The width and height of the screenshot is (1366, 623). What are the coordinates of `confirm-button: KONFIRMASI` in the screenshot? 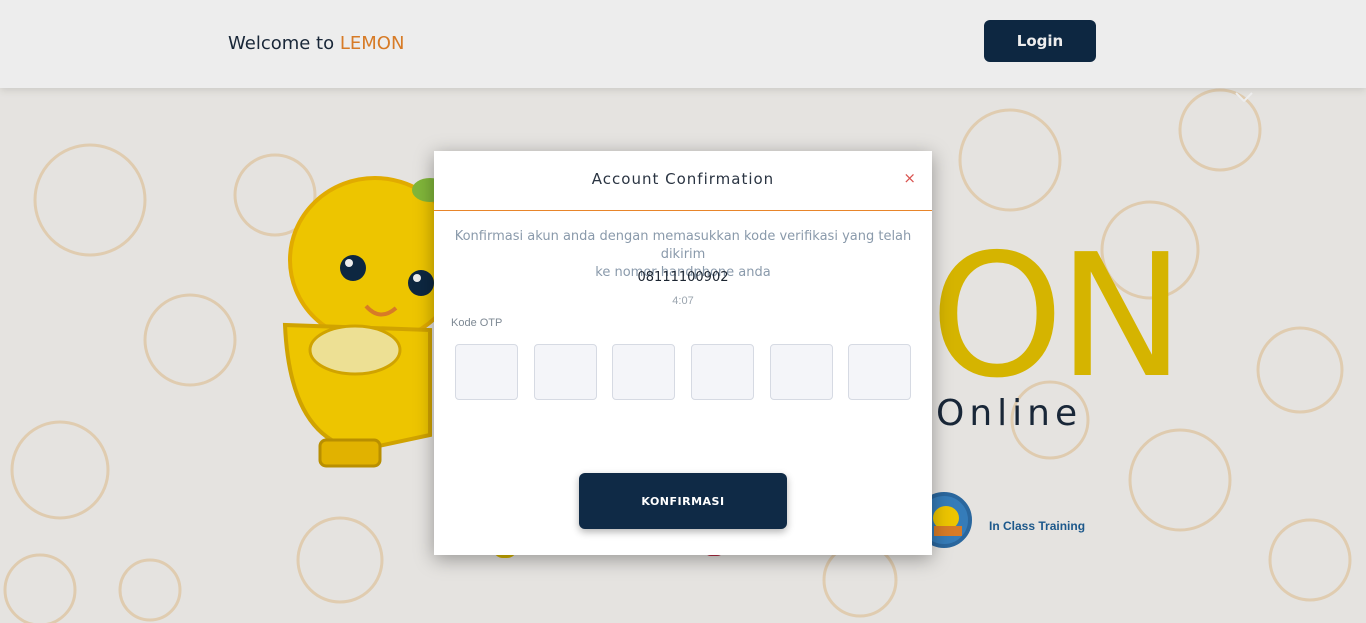 It's located at (683, 501).